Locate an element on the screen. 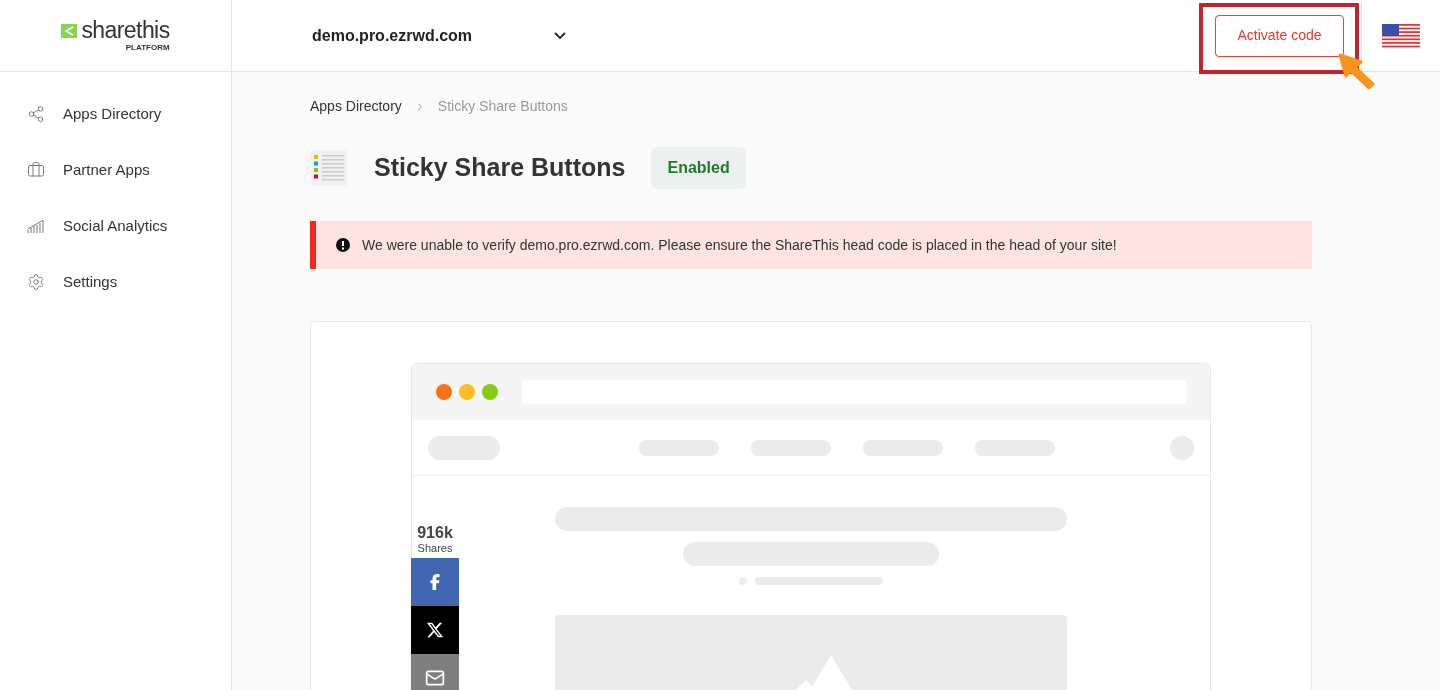  facebook-icon is located at coordinates (435, 582).